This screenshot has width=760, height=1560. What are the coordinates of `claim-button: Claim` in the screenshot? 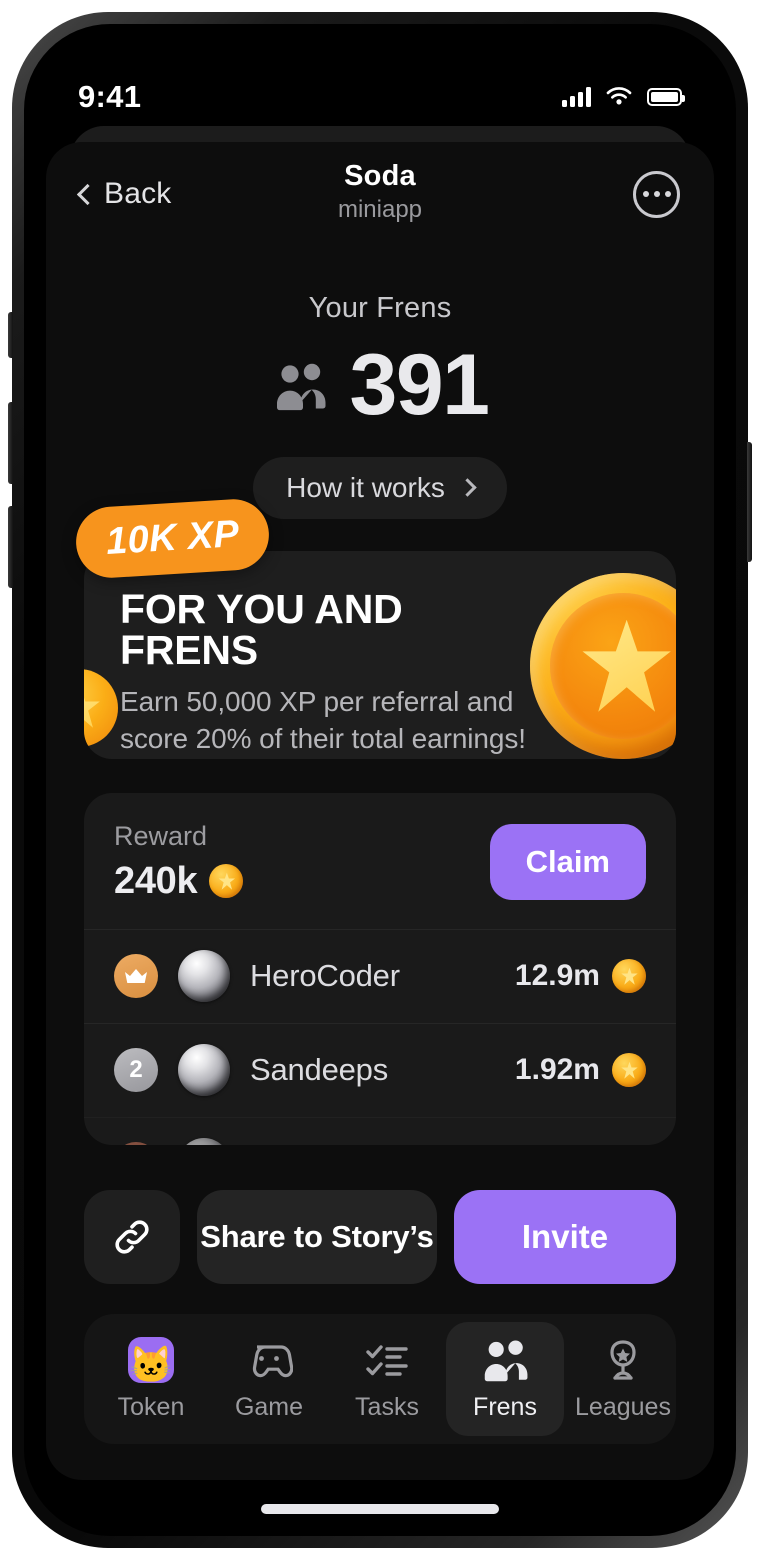 It's located at (567, 861).